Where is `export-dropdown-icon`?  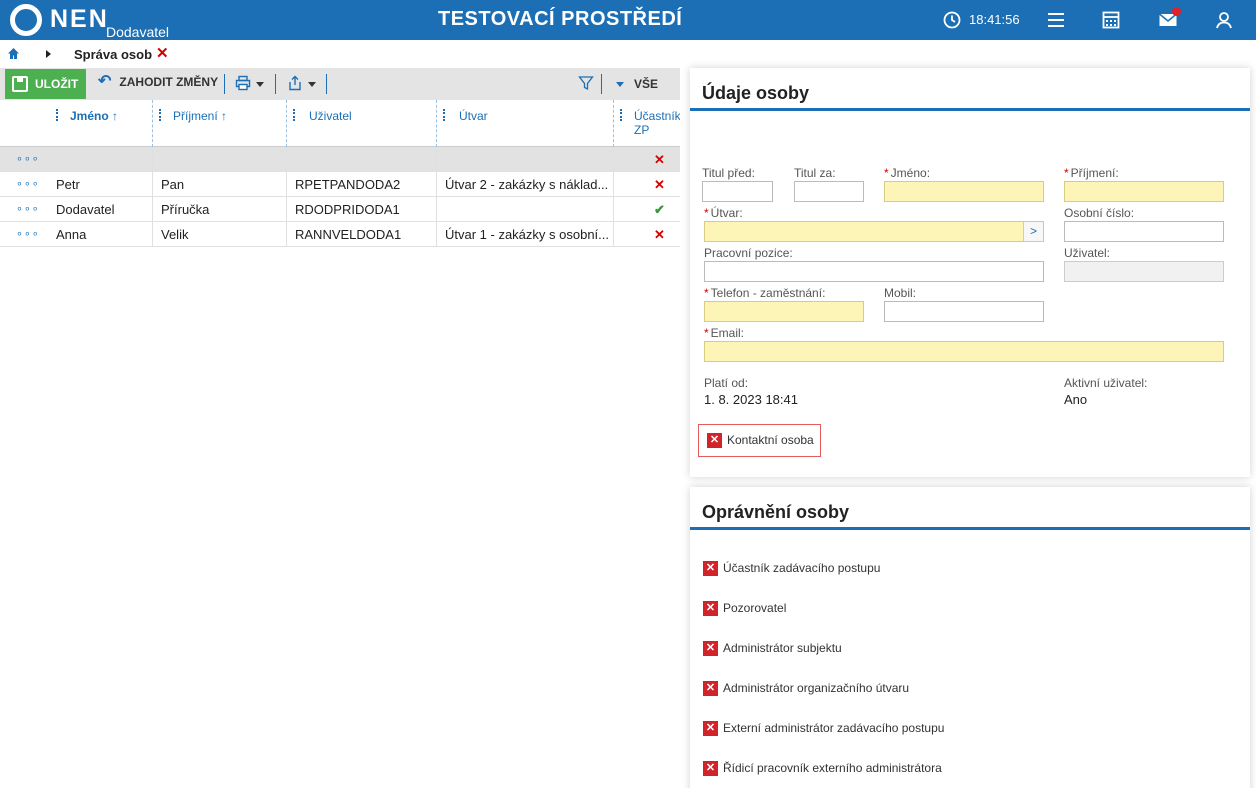
export-dropdown-icon is located at coordinates (312, 84).